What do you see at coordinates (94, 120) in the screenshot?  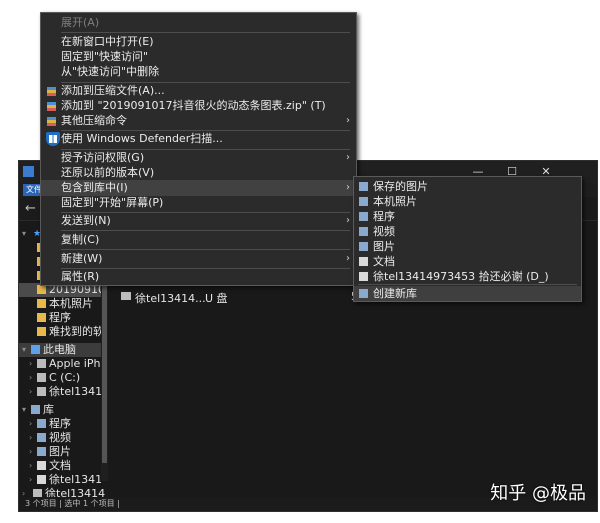 I see `menu-label: 其他压缩命令` at bounding box center [94, 120].